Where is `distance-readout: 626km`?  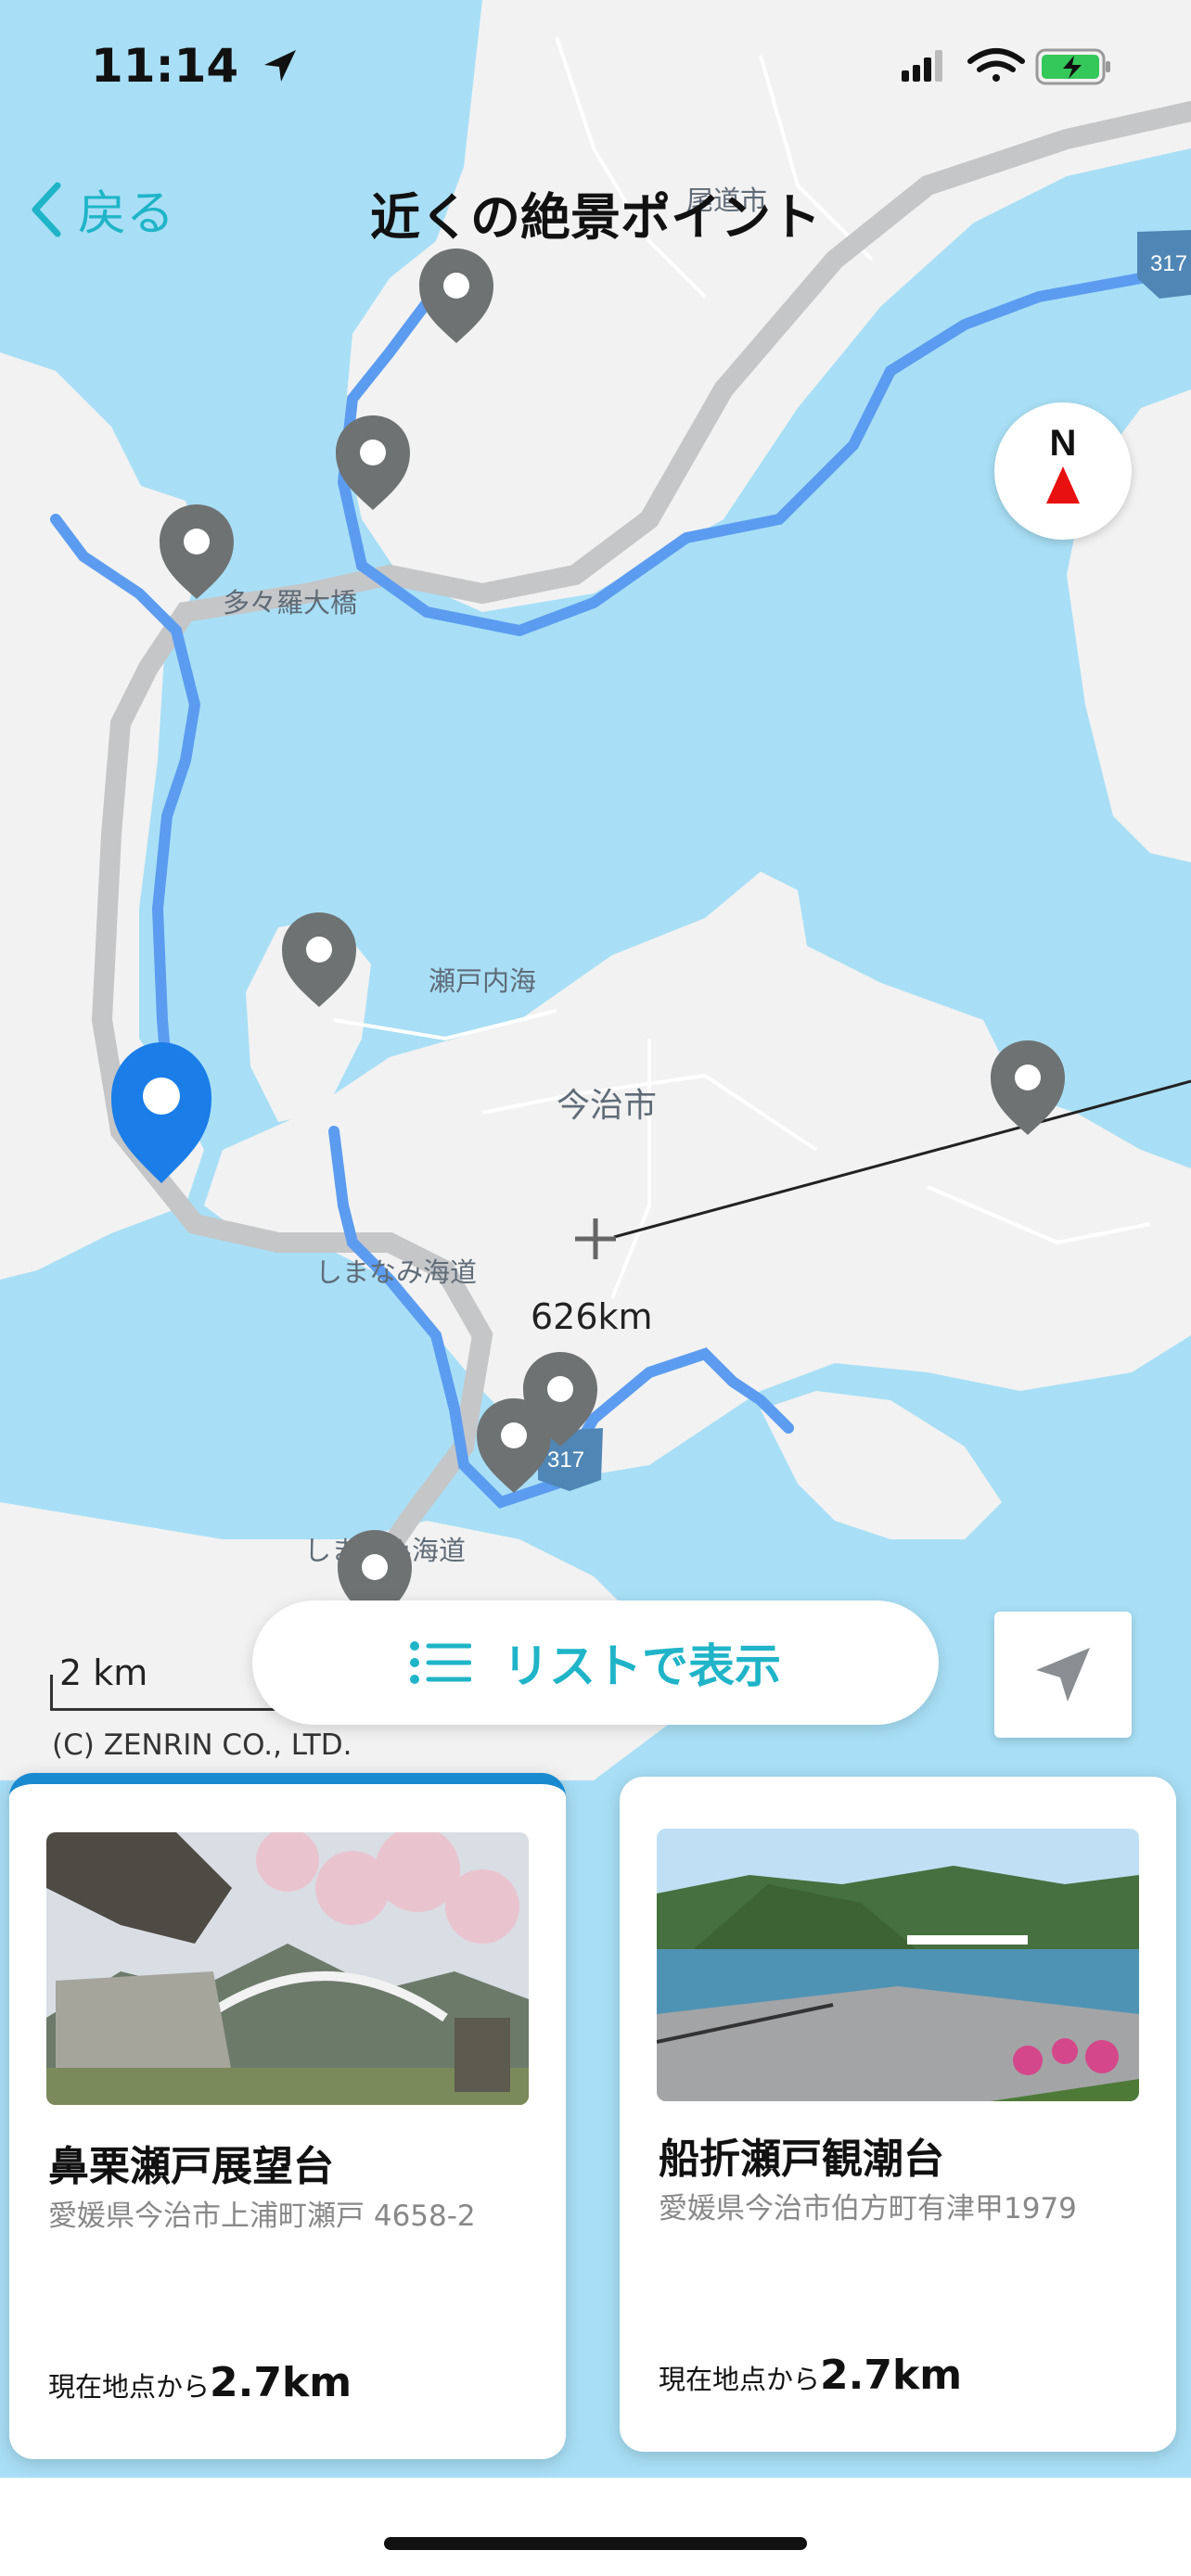 distance-readout: 626km is located at coordinates (592, 1317).